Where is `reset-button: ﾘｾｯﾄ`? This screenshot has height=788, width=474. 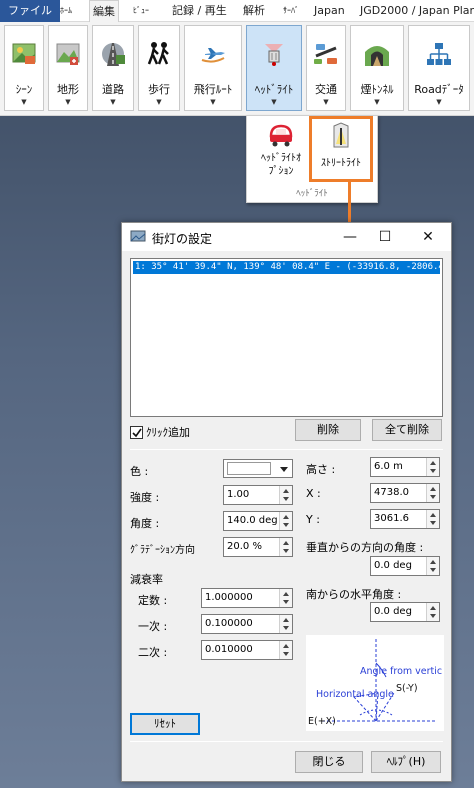
reset-button: ﾘｾｯﾄ is located at coordinates (165, 724).